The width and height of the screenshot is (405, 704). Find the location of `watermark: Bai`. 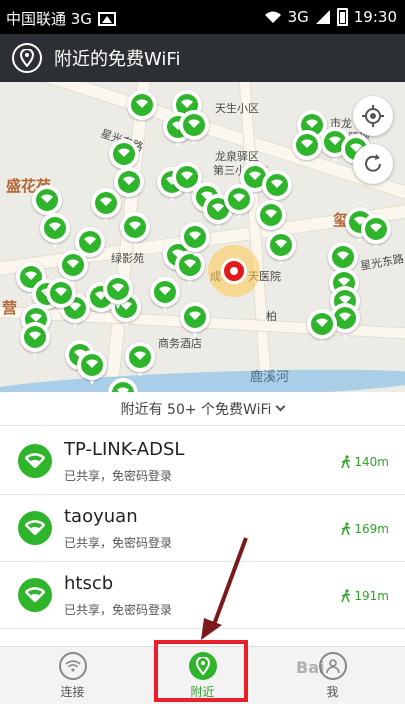

watermark: Bai is located at coordinates (310, 667).